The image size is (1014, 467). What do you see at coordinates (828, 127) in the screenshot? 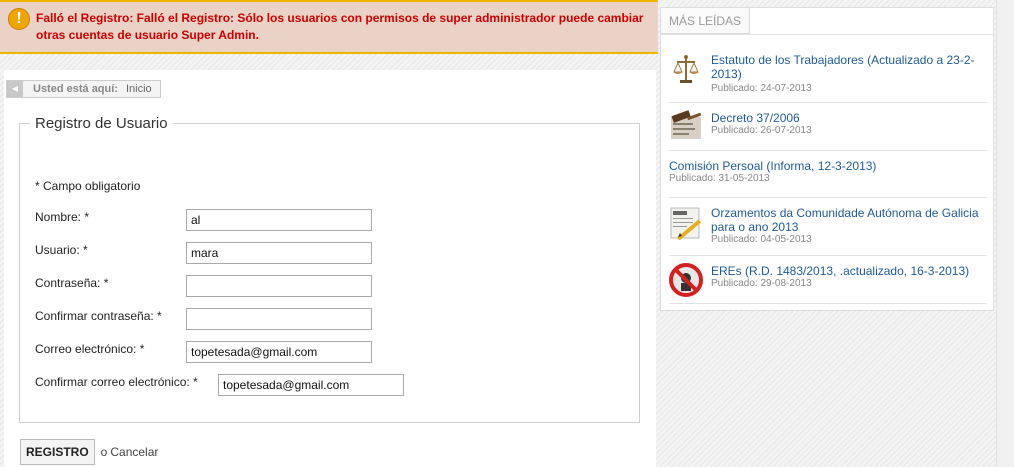
I see `list-item: Decreto 37/2006 Publicado: 26-07-2013` at bounding box center [828, 127].